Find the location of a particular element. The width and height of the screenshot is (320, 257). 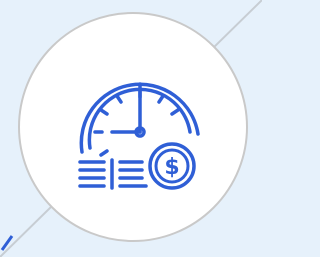

coin-stack-icon is located at coordinates (113, 174).